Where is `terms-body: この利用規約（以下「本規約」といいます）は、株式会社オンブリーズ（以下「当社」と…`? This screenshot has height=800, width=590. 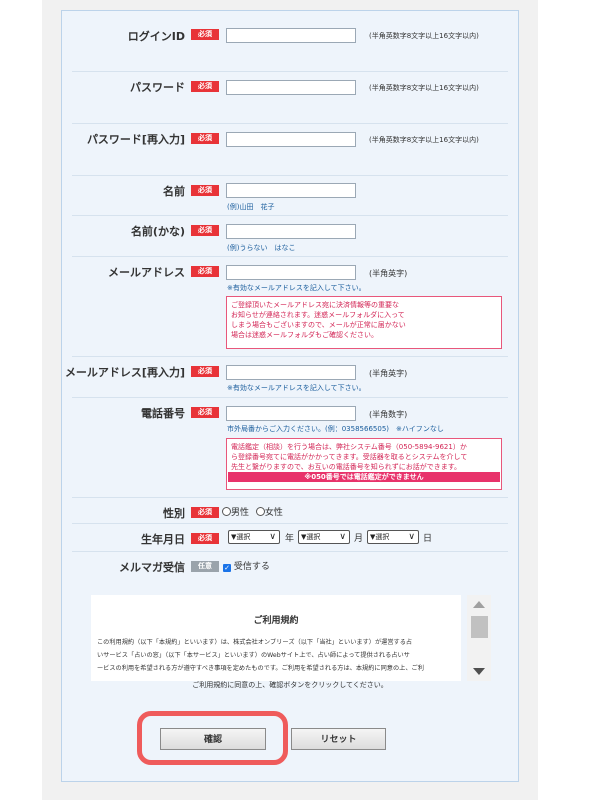
terms-body: この利用規約（以下「本規約」といいます）は、株式会社オンブリーズ（以下「当社」と… is located at coordinates (276, 655).